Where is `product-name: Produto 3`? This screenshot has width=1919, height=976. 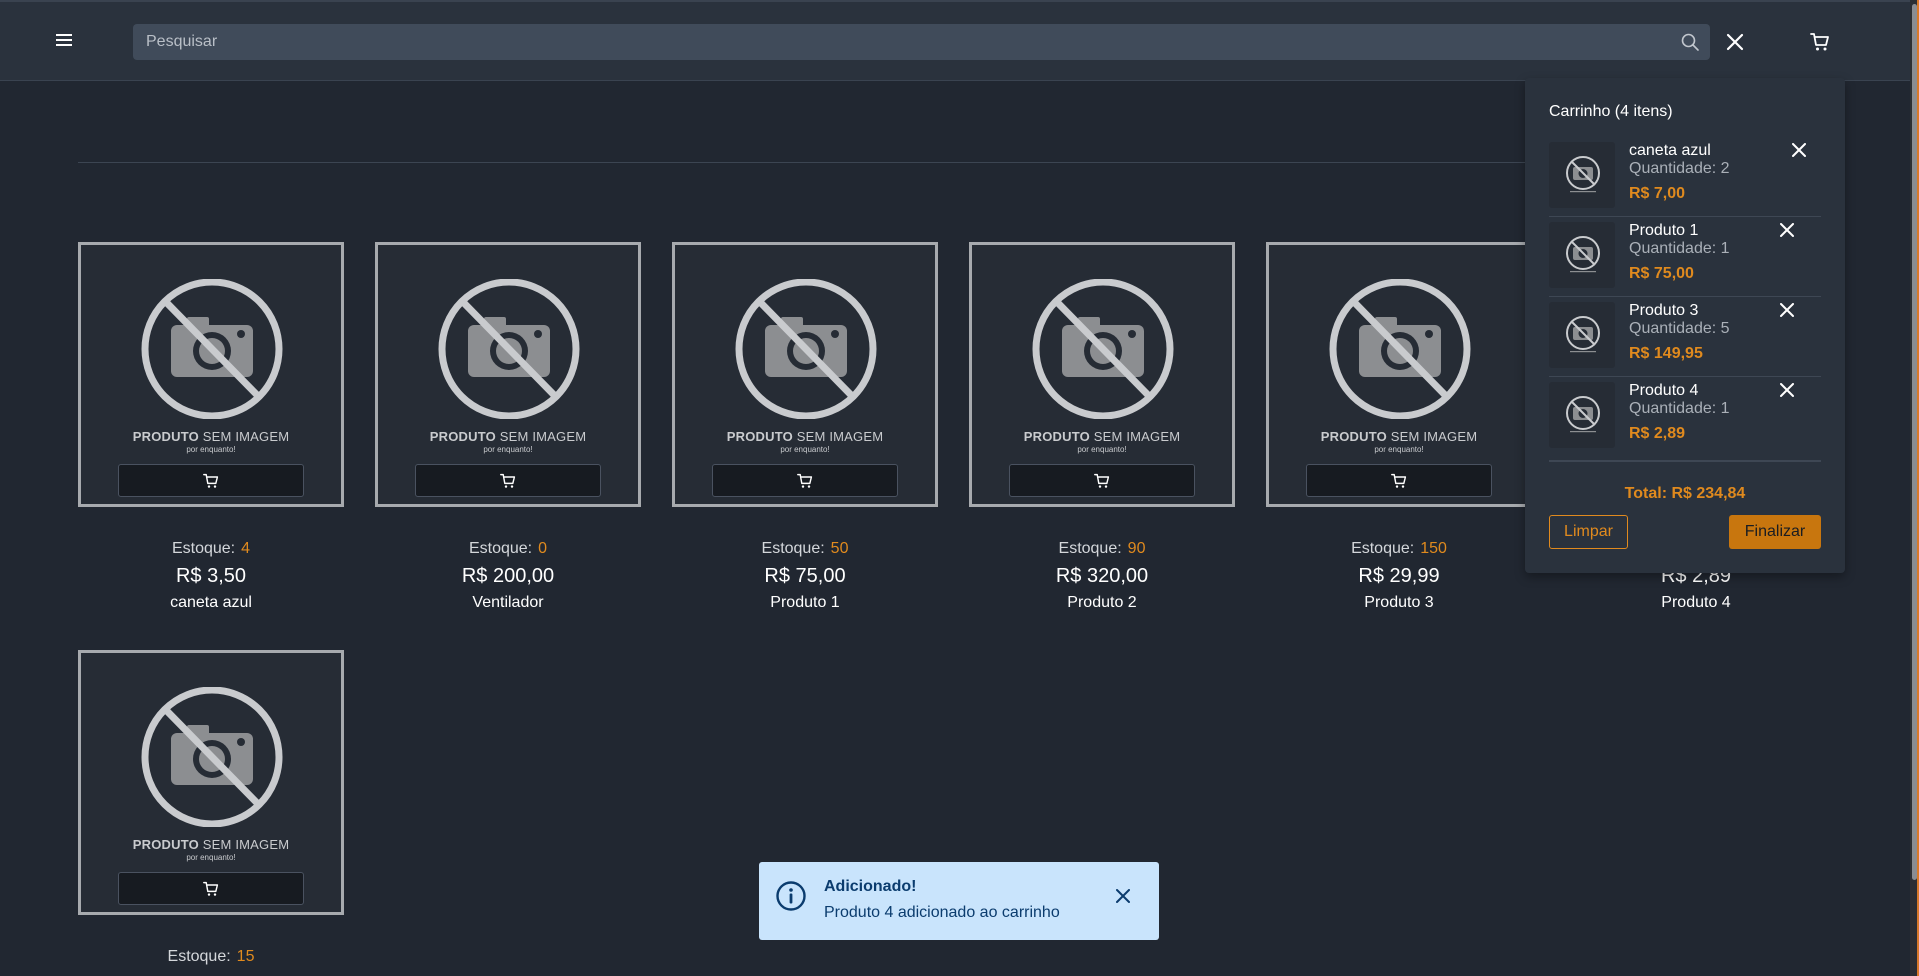 product-name: Produto 3 is located at coordinates (1399, 603).